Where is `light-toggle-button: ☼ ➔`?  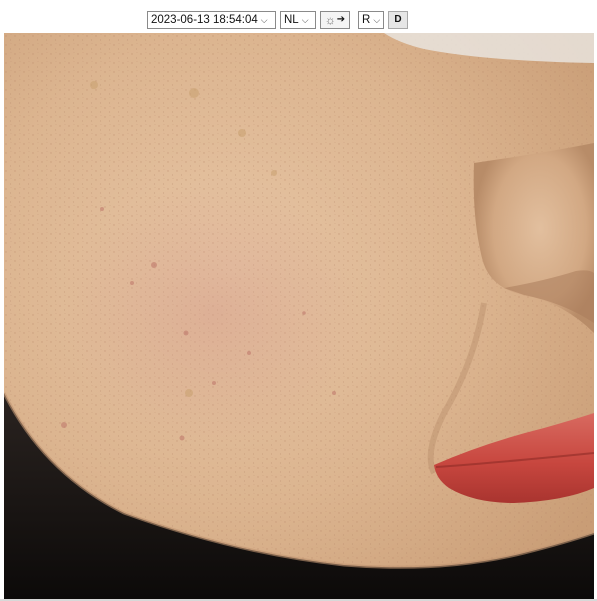
light-toggle-button: ☼ ➔ is located at coordinates (335, 20).